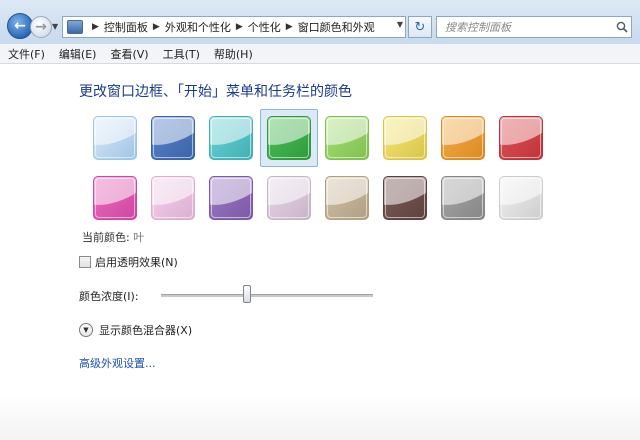 The height and width of the screenshot is (440, 640). What do you see at coordinates (86, 330) in the screenshot?
I see `chevron-down-icon: ▼` at bounding box center [86, 330].